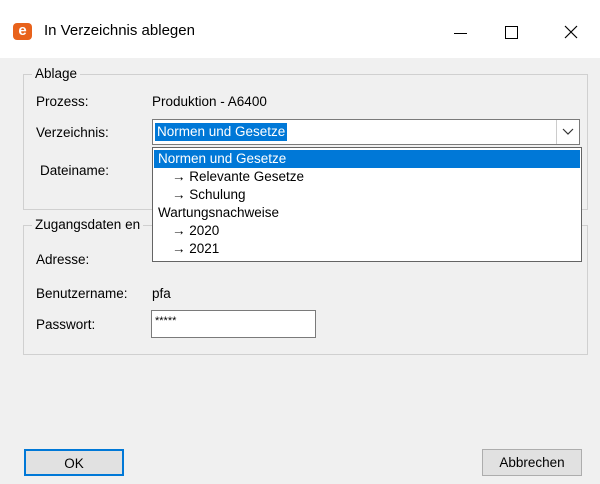  I want to click on minimize-icon, so click(460, 33).